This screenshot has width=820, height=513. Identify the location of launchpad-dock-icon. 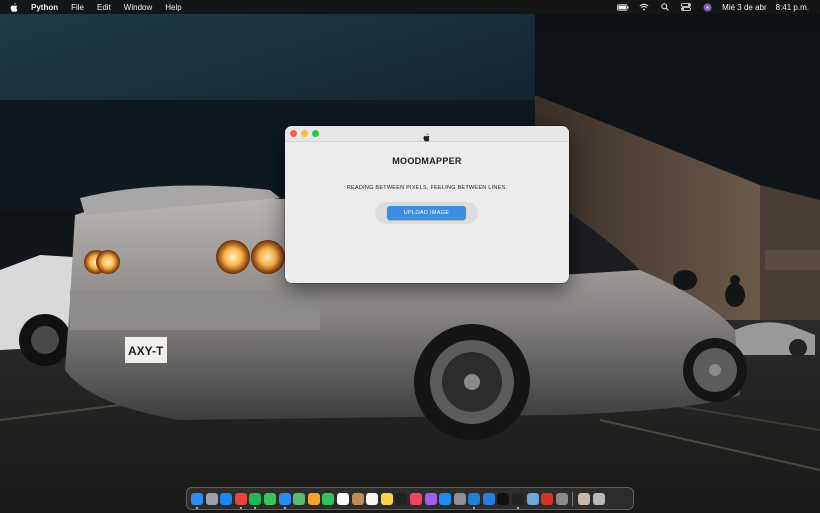
(211, 498).